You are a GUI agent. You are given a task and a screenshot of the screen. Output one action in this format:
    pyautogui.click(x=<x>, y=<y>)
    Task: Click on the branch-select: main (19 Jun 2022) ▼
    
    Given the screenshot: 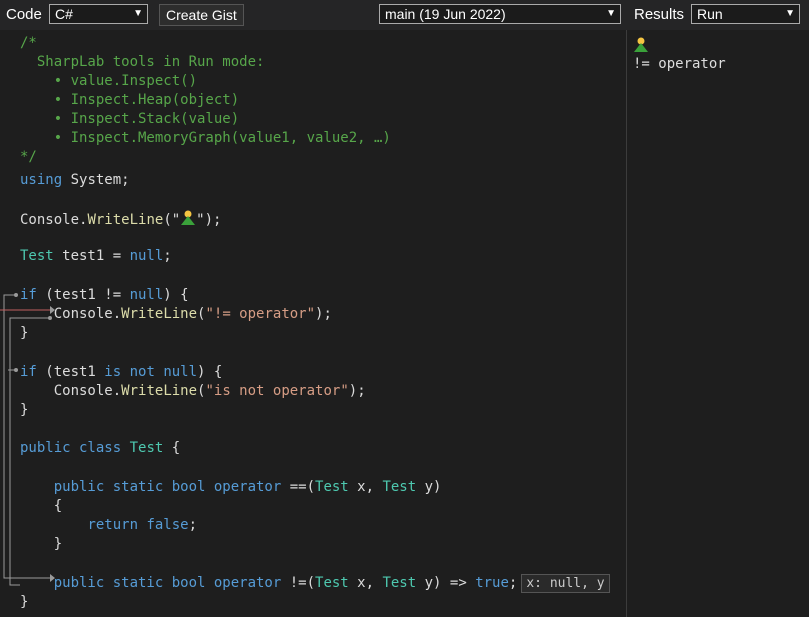 What is the action you would take?
    pyautogui.click(x=500, y=14)
    